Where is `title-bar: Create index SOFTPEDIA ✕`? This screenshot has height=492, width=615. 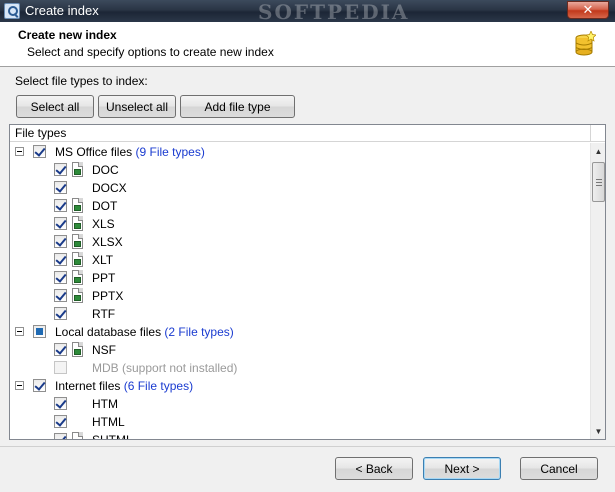 title-bar: Create index SOFTPEDIA ✕ is located at coordinates (307, 12).